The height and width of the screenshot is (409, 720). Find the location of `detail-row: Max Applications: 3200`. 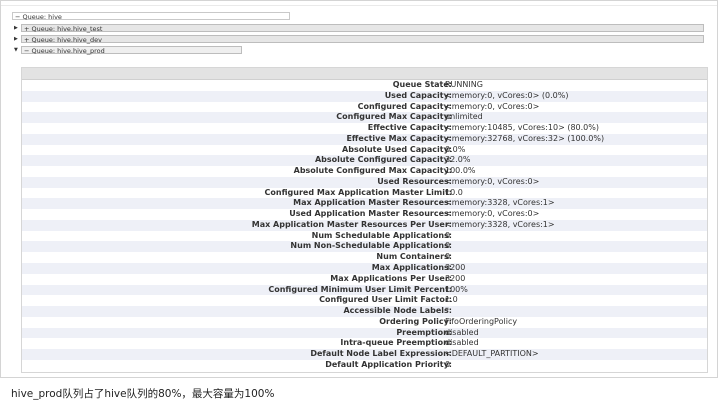

detail-row: Max Applications: 3200 is located at coordinates (364, 268).